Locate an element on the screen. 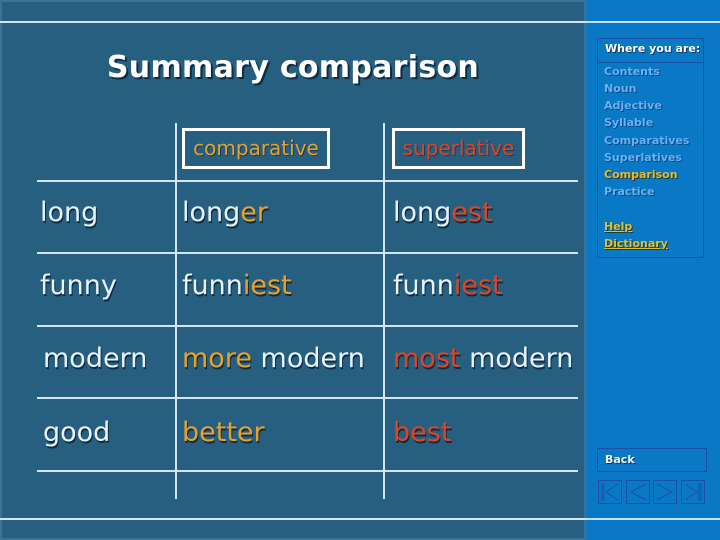 This screenshot has width=720, height=540. table-row-comparative: funniest is located at coordinates (237, 285).